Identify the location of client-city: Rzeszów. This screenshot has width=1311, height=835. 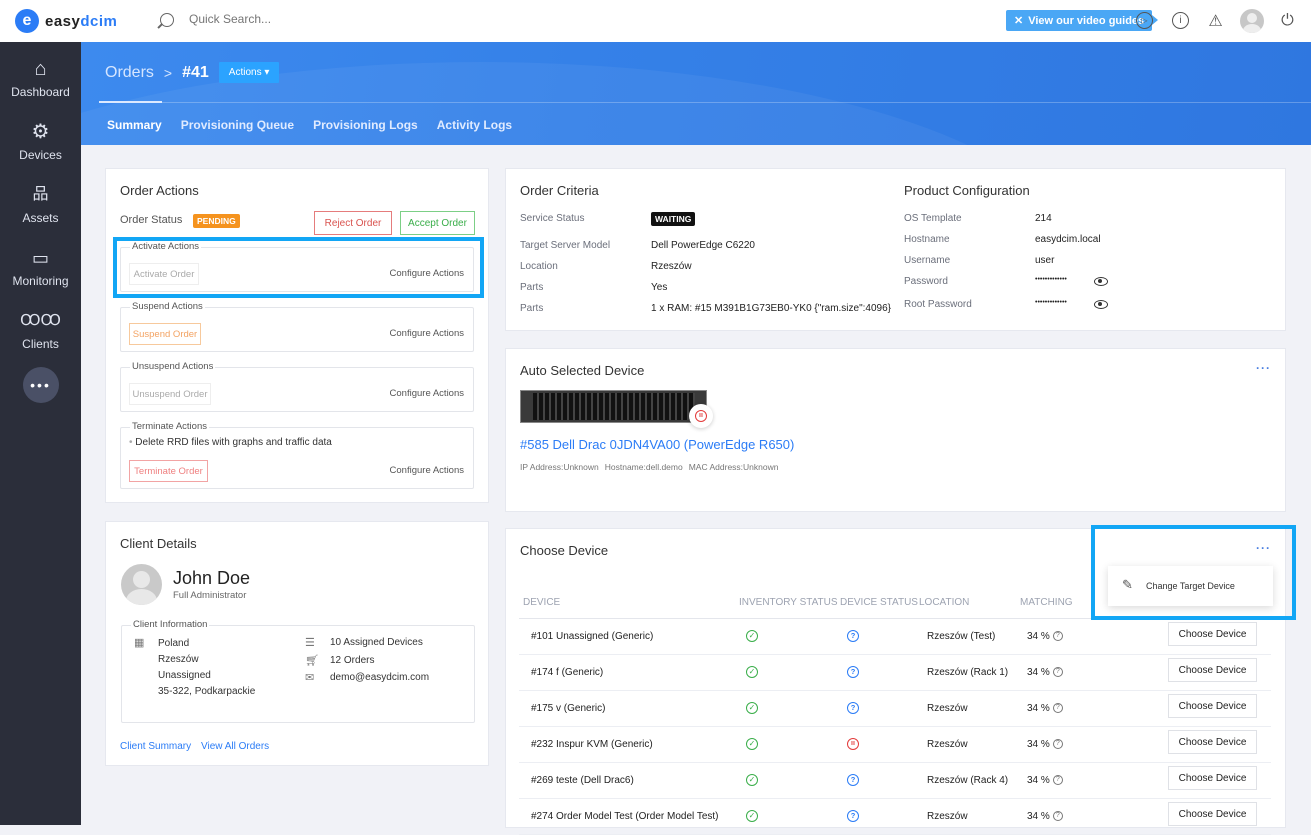
(178, 659).